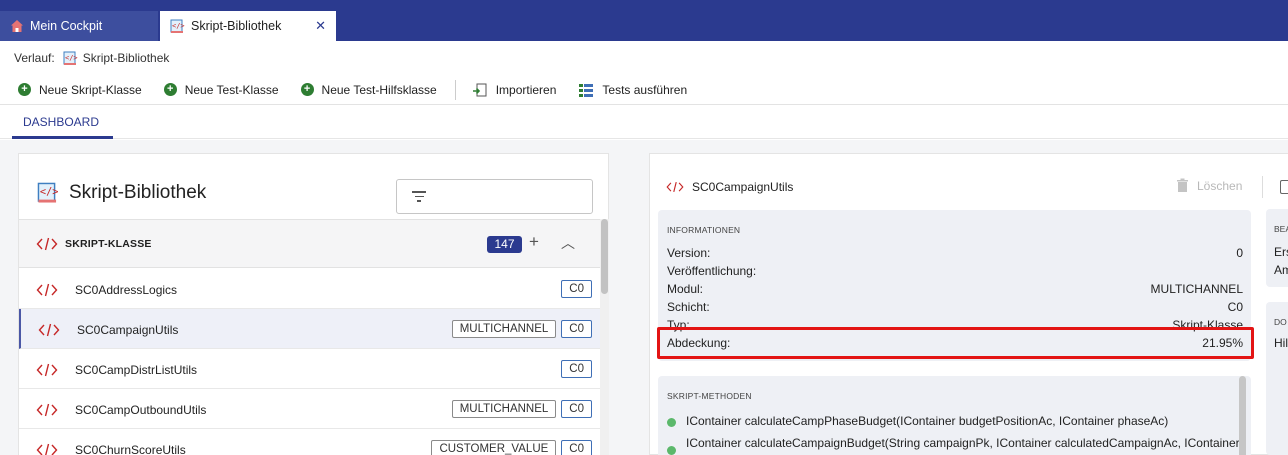 This screenshot has width=1288, height=455. Describe the element at coordinates (689, 253) in the screenshot. I see `info-key: Version:` at that location.